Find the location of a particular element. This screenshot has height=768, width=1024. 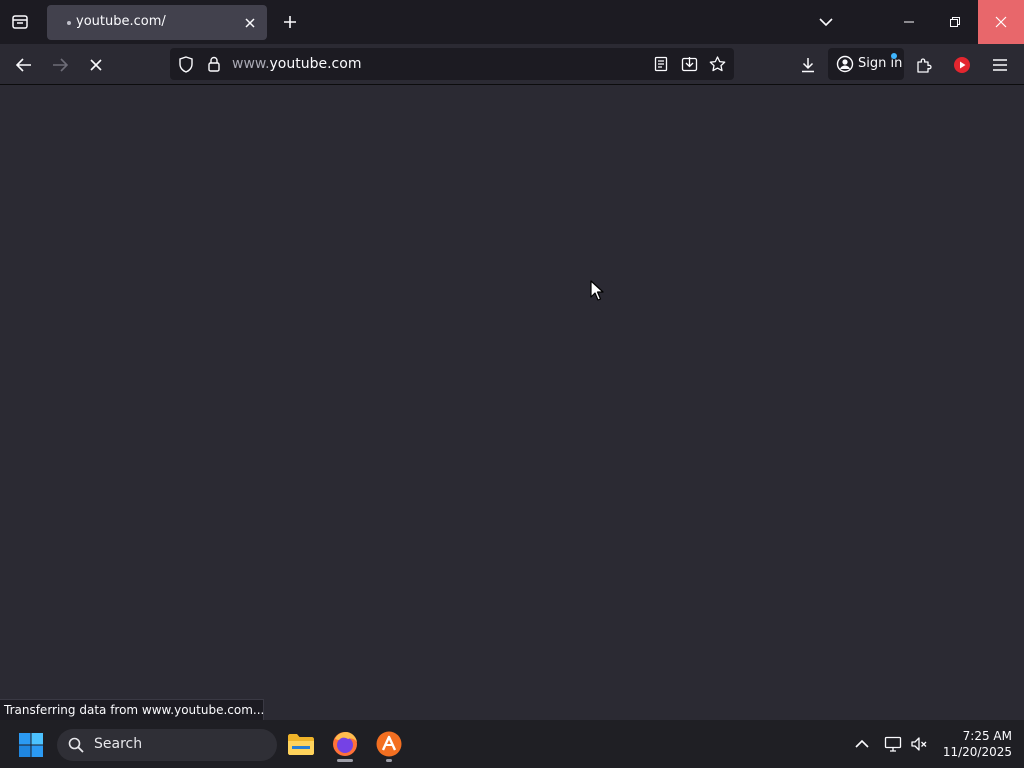

url-prefix: www. is located at coordinates (251, 64).